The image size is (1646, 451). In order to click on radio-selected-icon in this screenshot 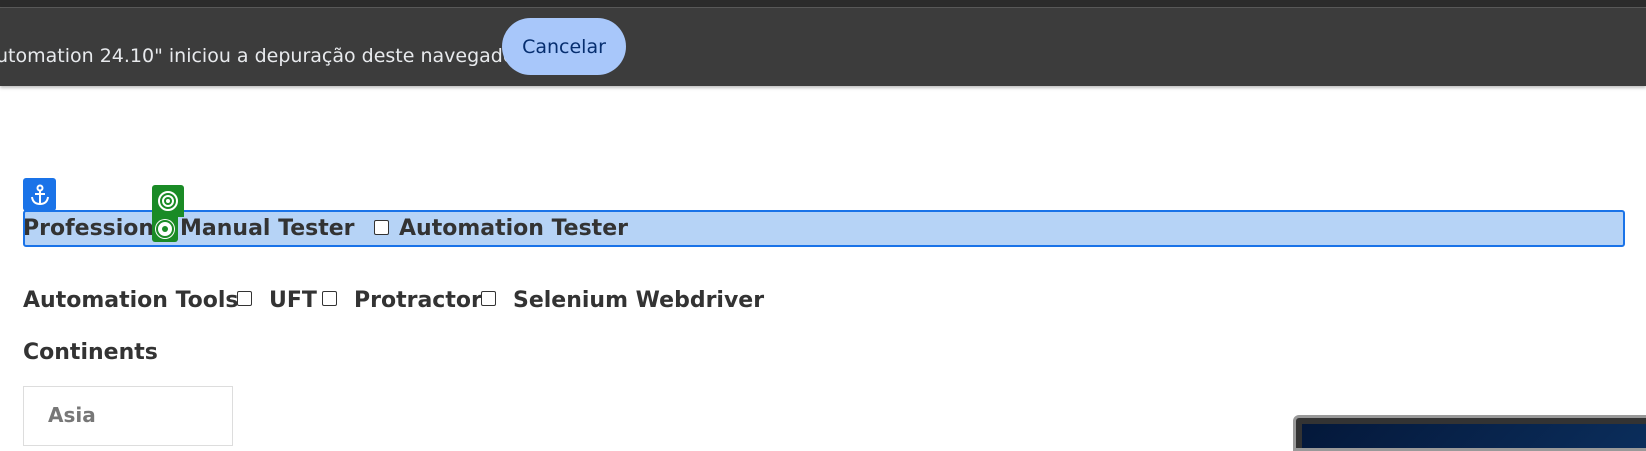, I will do `click(165, 228)`.